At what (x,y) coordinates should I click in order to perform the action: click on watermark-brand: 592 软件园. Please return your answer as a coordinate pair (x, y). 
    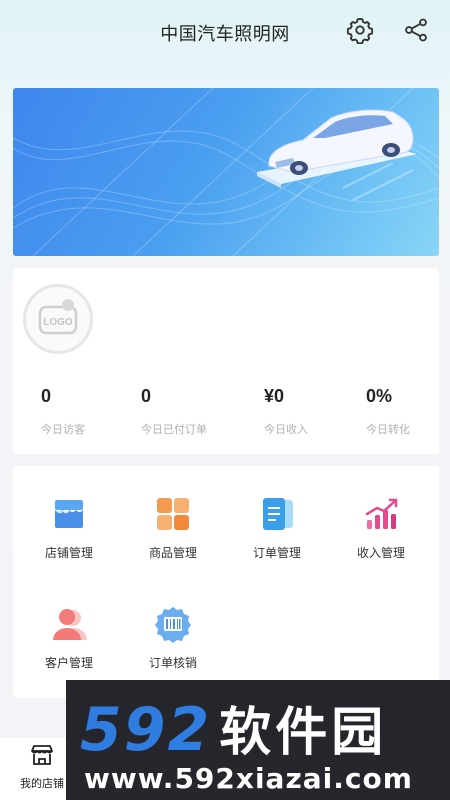
    Looking at the image, I should click on (233, 727).